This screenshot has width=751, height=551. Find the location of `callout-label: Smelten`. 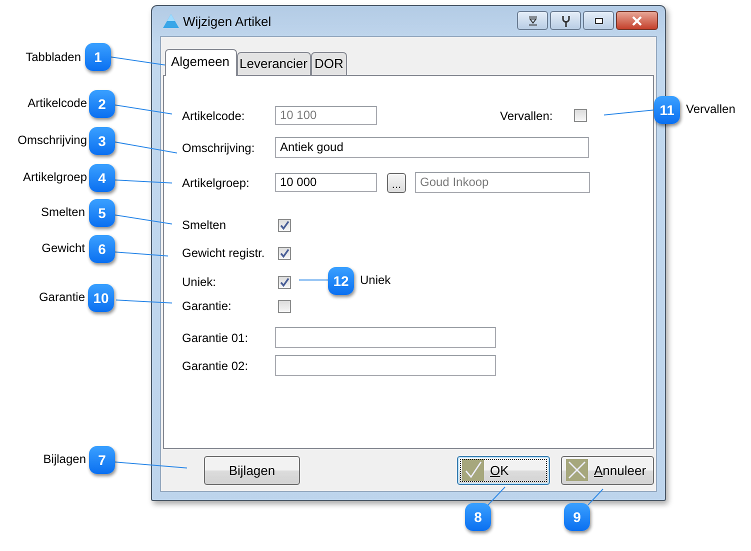

callout-label: Smelten is located at coordinates (62, 212).